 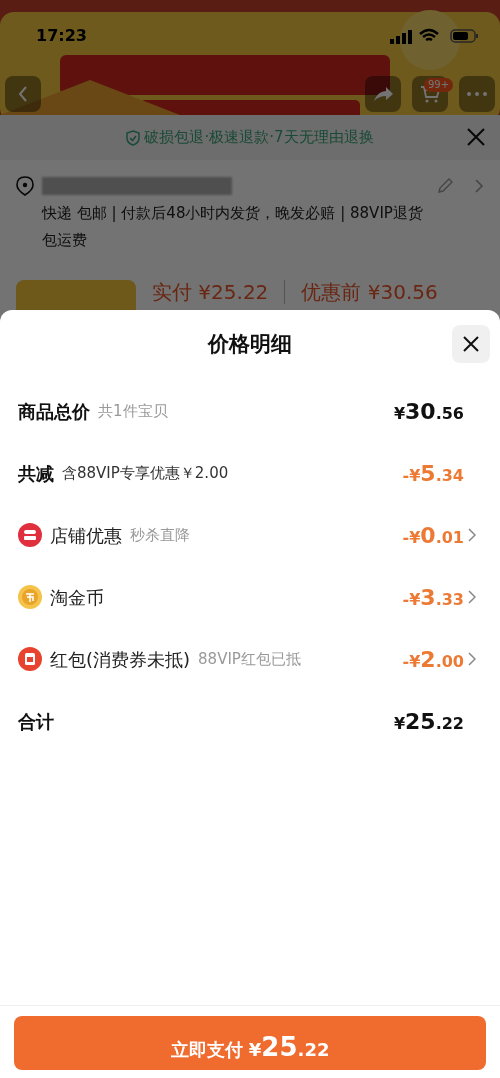 What do you see at coordinates (439, 85) in the screenshot?
I see `cart-badge: 99+` at bounding box center [439, 85].